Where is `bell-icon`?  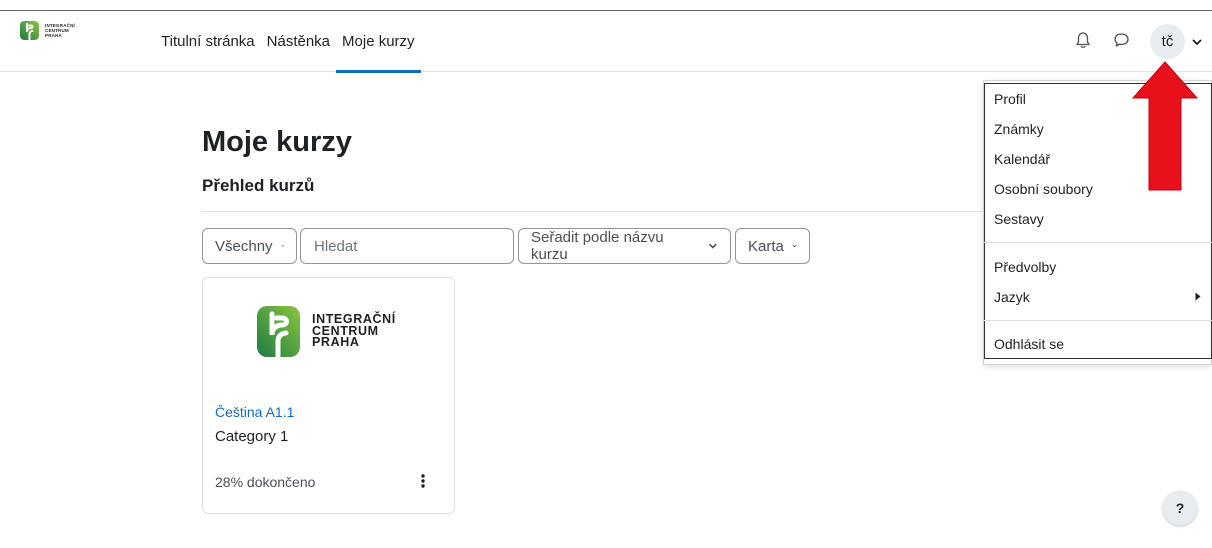 bell-icon is located at coordinates (1083, 40).